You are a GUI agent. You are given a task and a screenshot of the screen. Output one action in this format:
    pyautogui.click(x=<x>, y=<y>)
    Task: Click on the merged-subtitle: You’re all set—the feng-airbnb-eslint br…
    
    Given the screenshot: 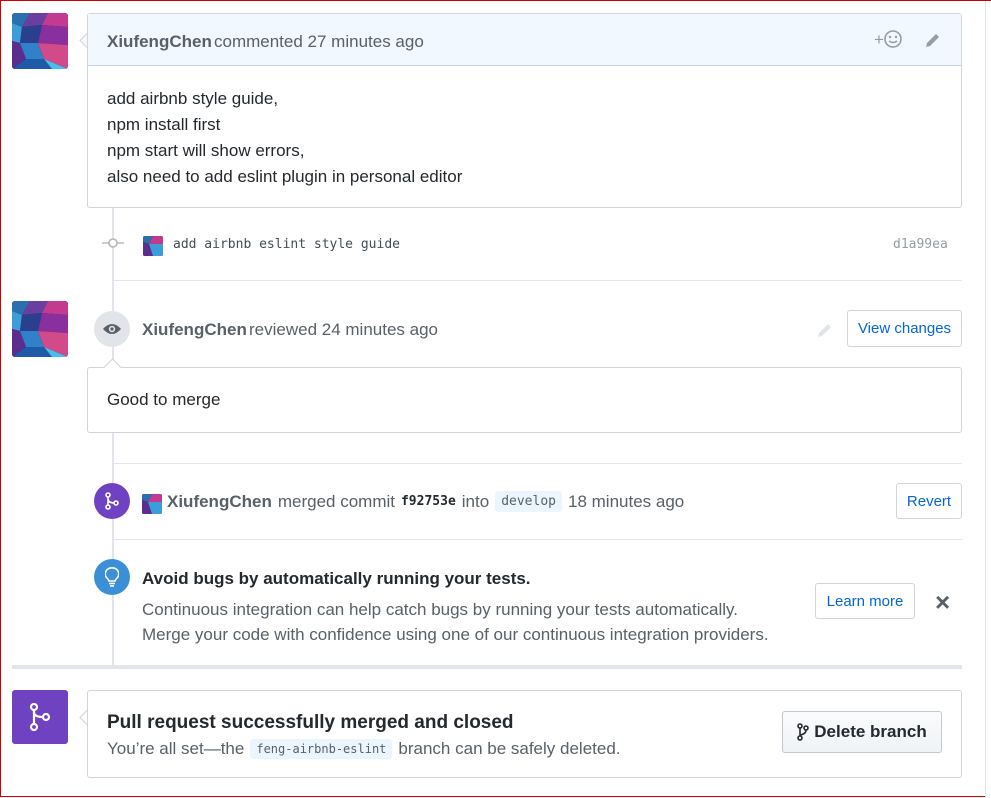 What is the action you would take?
    pyautogui.click(x=364, y=749)
    